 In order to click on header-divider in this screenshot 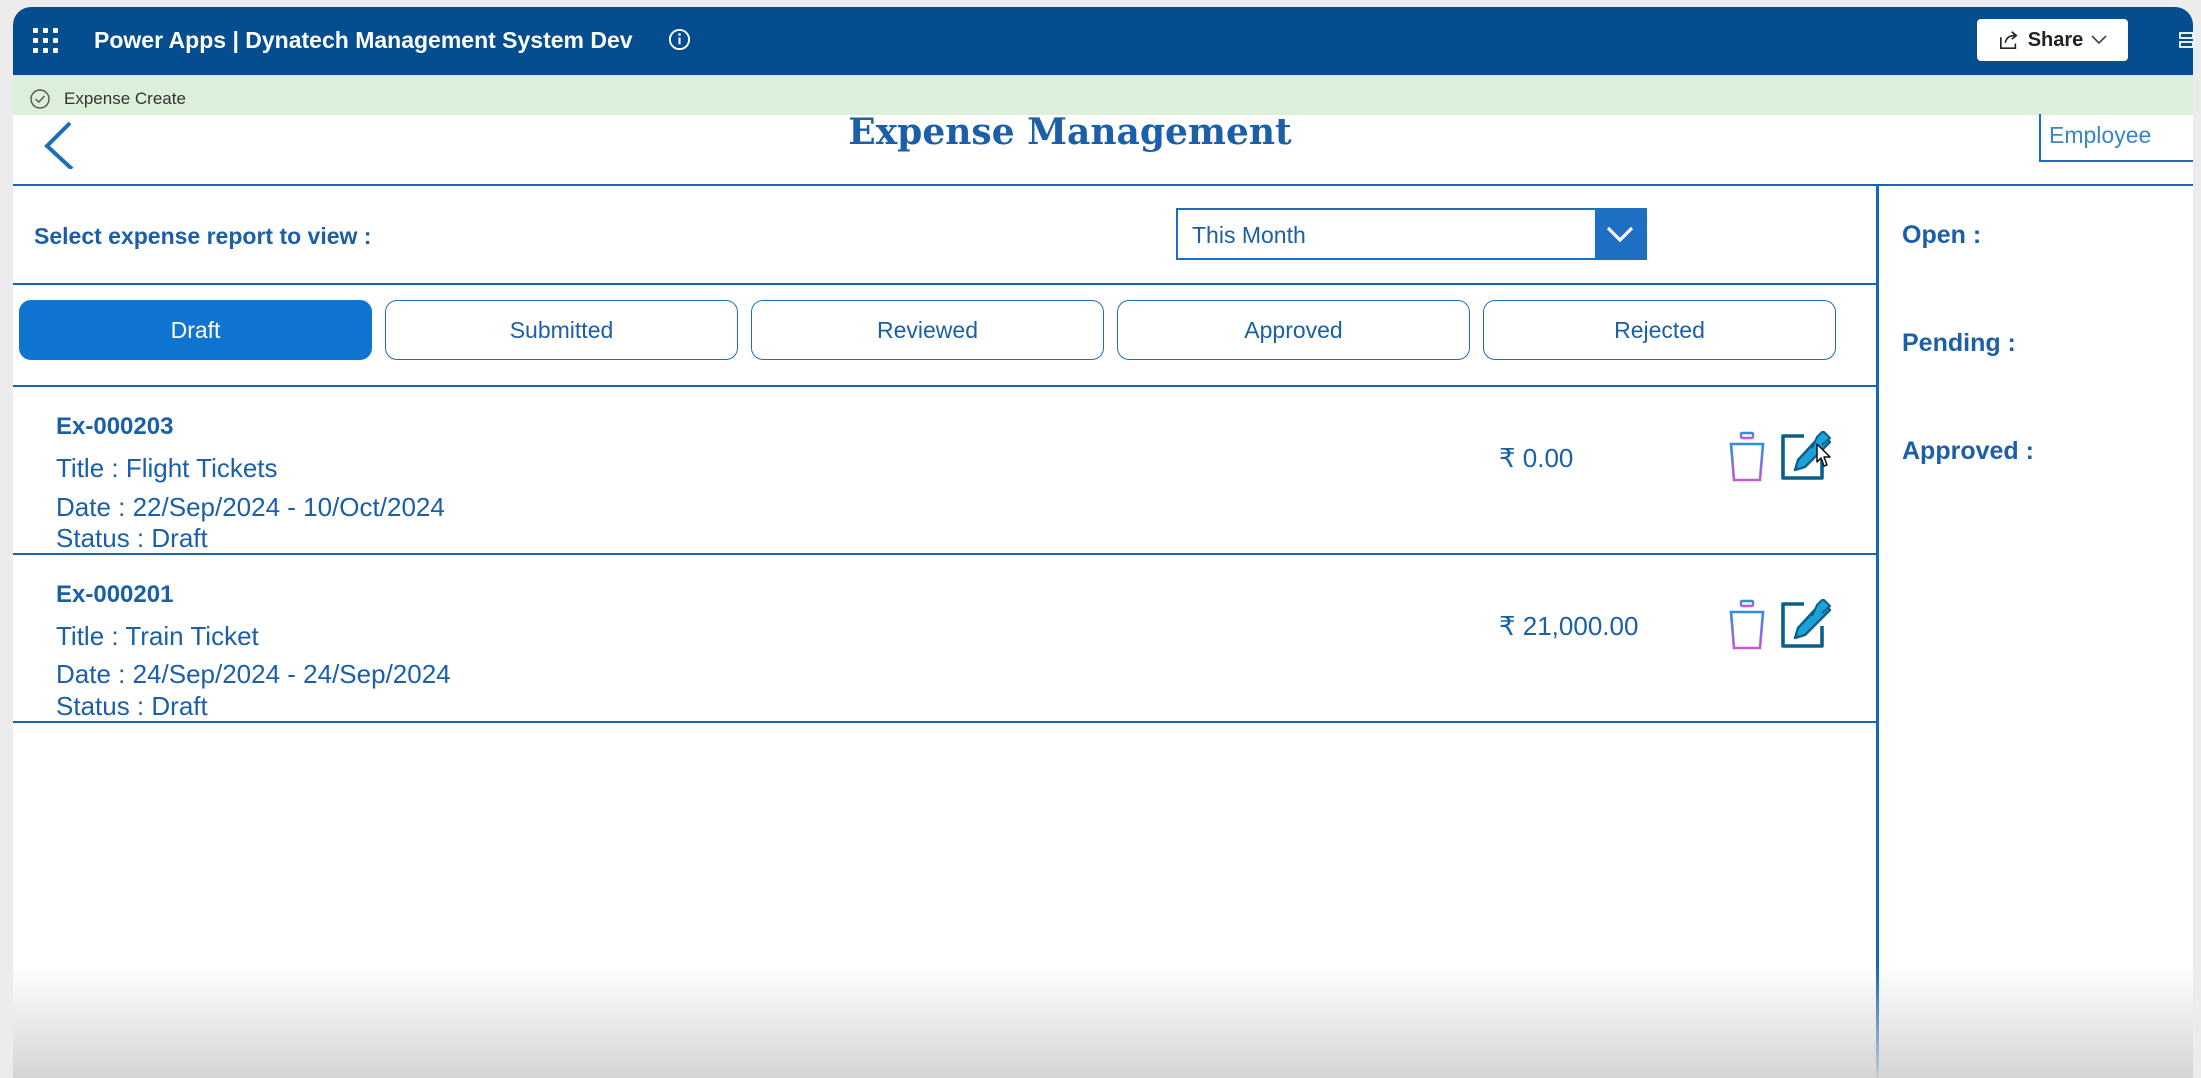, I will do `click(1103, 185)`.